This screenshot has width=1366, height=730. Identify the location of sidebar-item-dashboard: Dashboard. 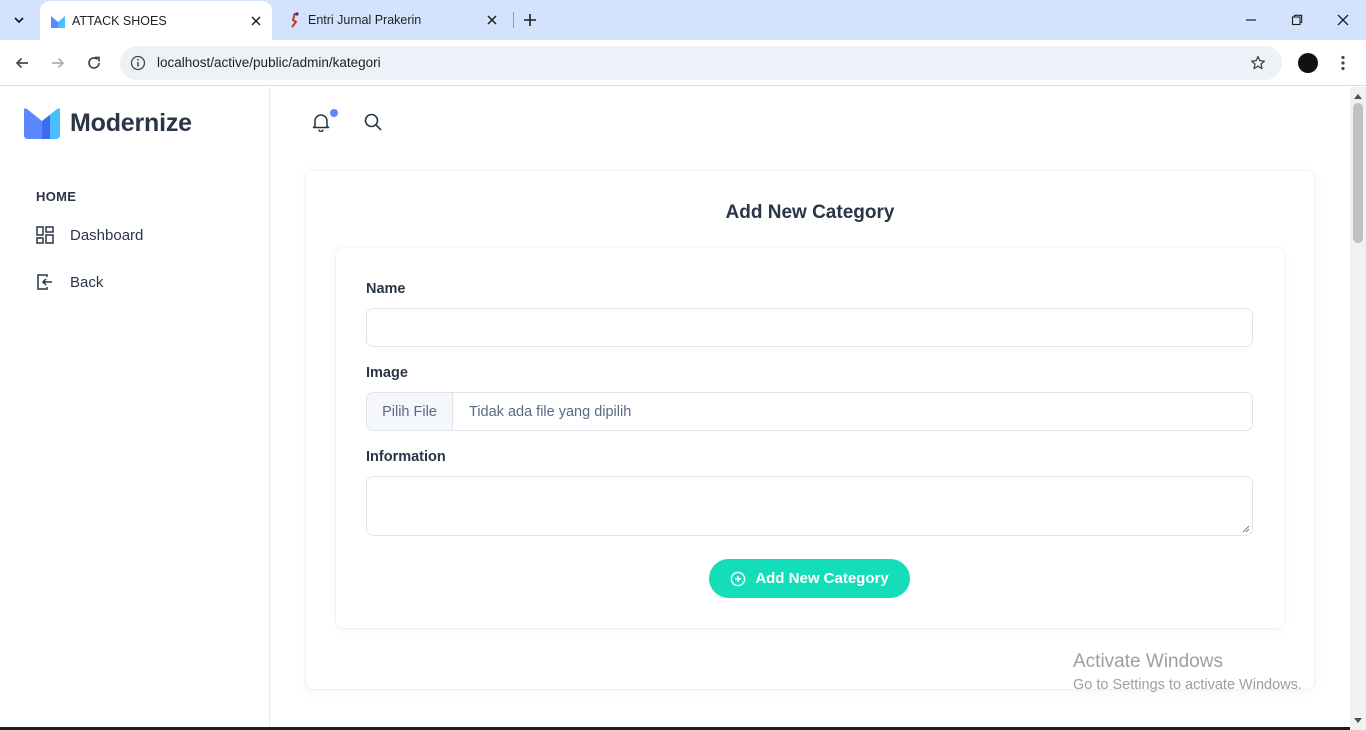
(89, 235).